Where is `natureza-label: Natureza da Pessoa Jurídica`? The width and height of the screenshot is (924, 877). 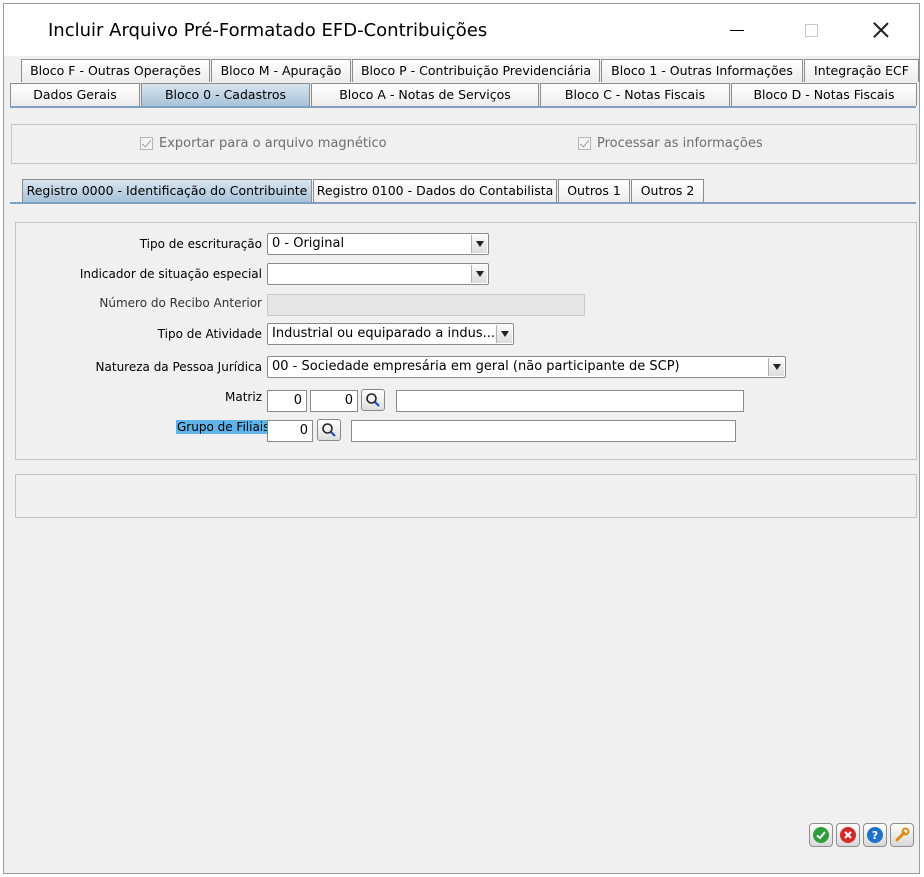
natureza-label: Natureza da Pessoa Jurídica is located at coordinates (178, 367).